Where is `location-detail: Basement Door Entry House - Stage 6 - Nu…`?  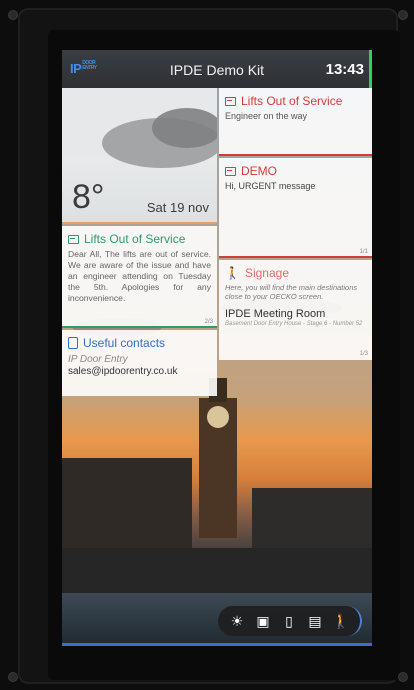
location-detail: Basement Door Entry House - Stage 6 - Nu… is located at coordinates (294, 324).